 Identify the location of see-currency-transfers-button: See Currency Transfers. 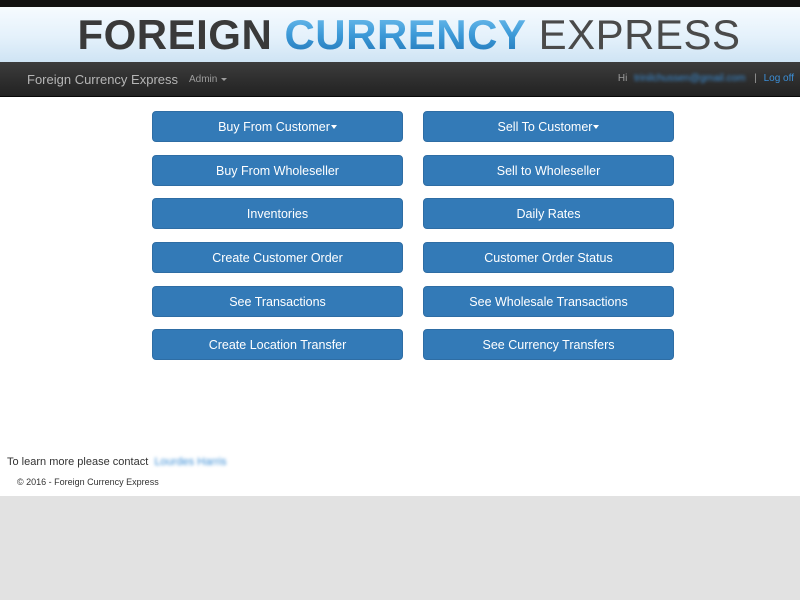
(548, 344).